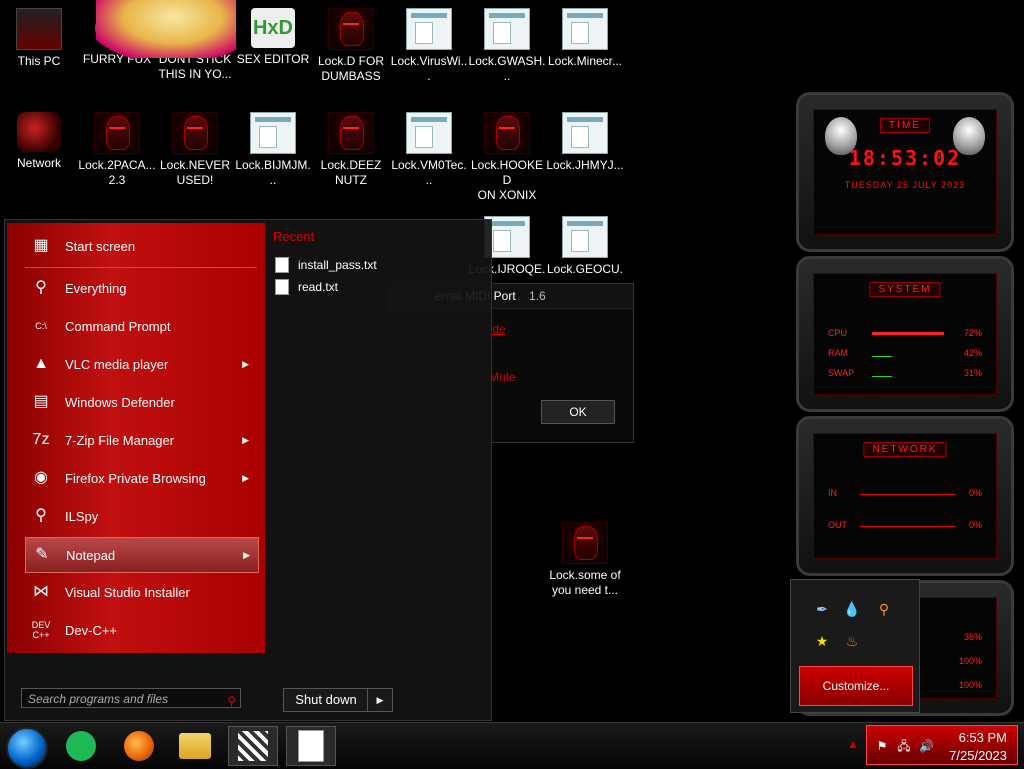 The width and height of the screenshot is (1024, 769). I want to click on search-input: Search programs and files ⚲, so click(131, 698).